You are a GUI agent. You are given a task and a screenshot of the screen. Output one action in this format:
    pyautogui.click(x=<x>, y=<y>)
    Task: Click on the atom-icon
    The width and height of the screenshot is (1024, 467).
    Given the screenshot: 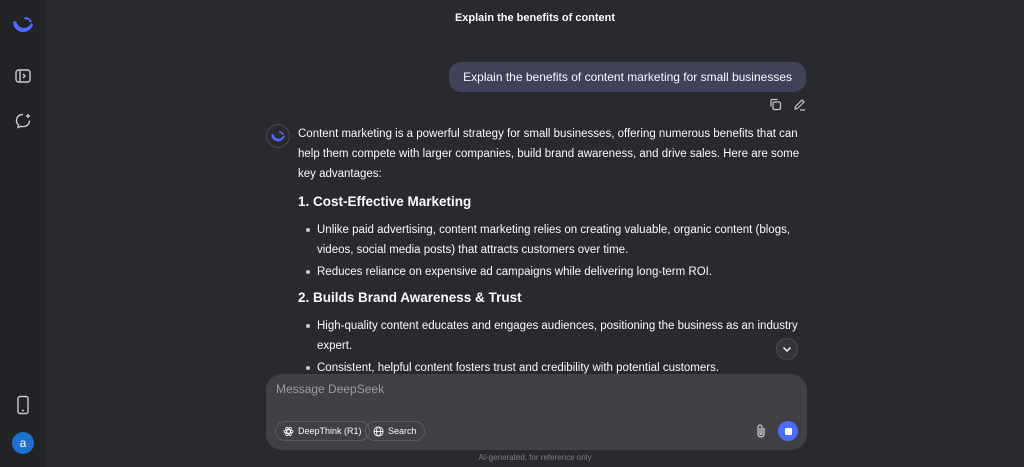 What is the action you would take?
    pyautogui.click(x=288, y=431)
    